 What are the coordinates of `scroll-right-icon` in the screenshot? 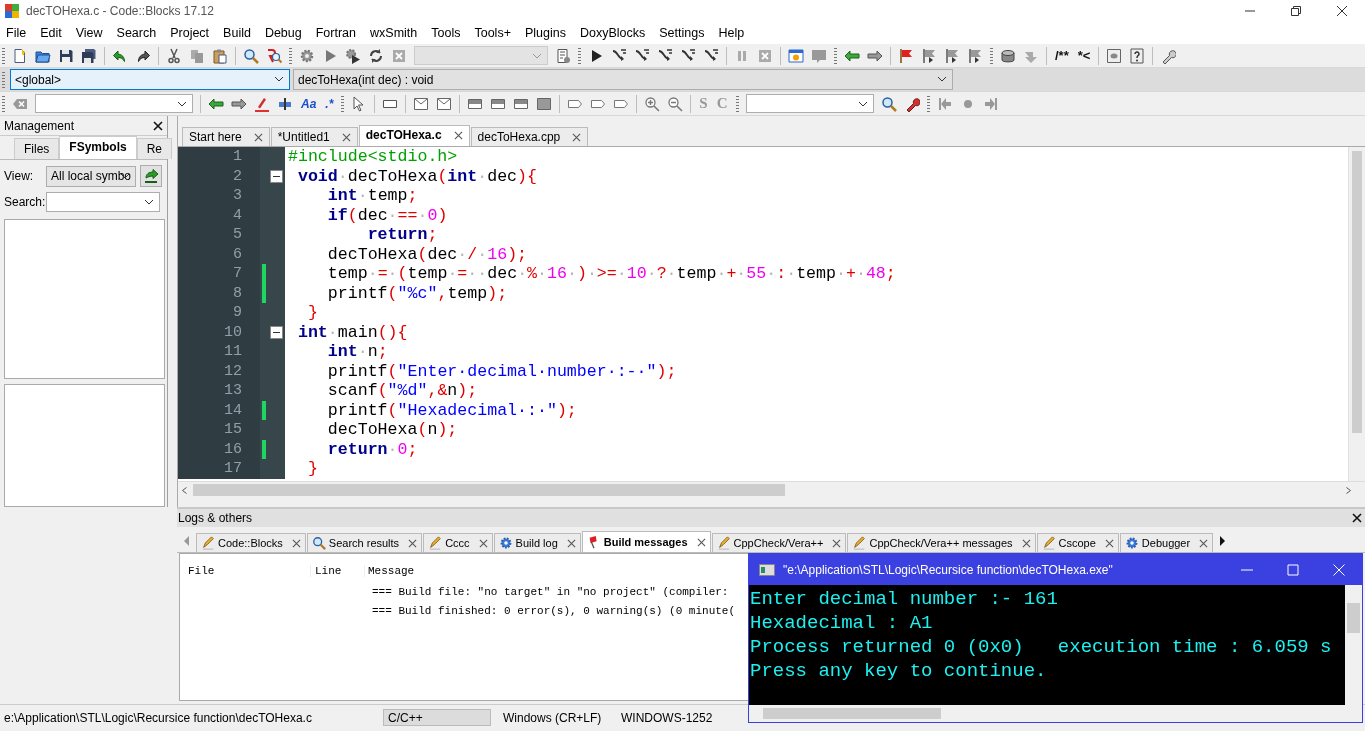 It's located at (1222, 541).